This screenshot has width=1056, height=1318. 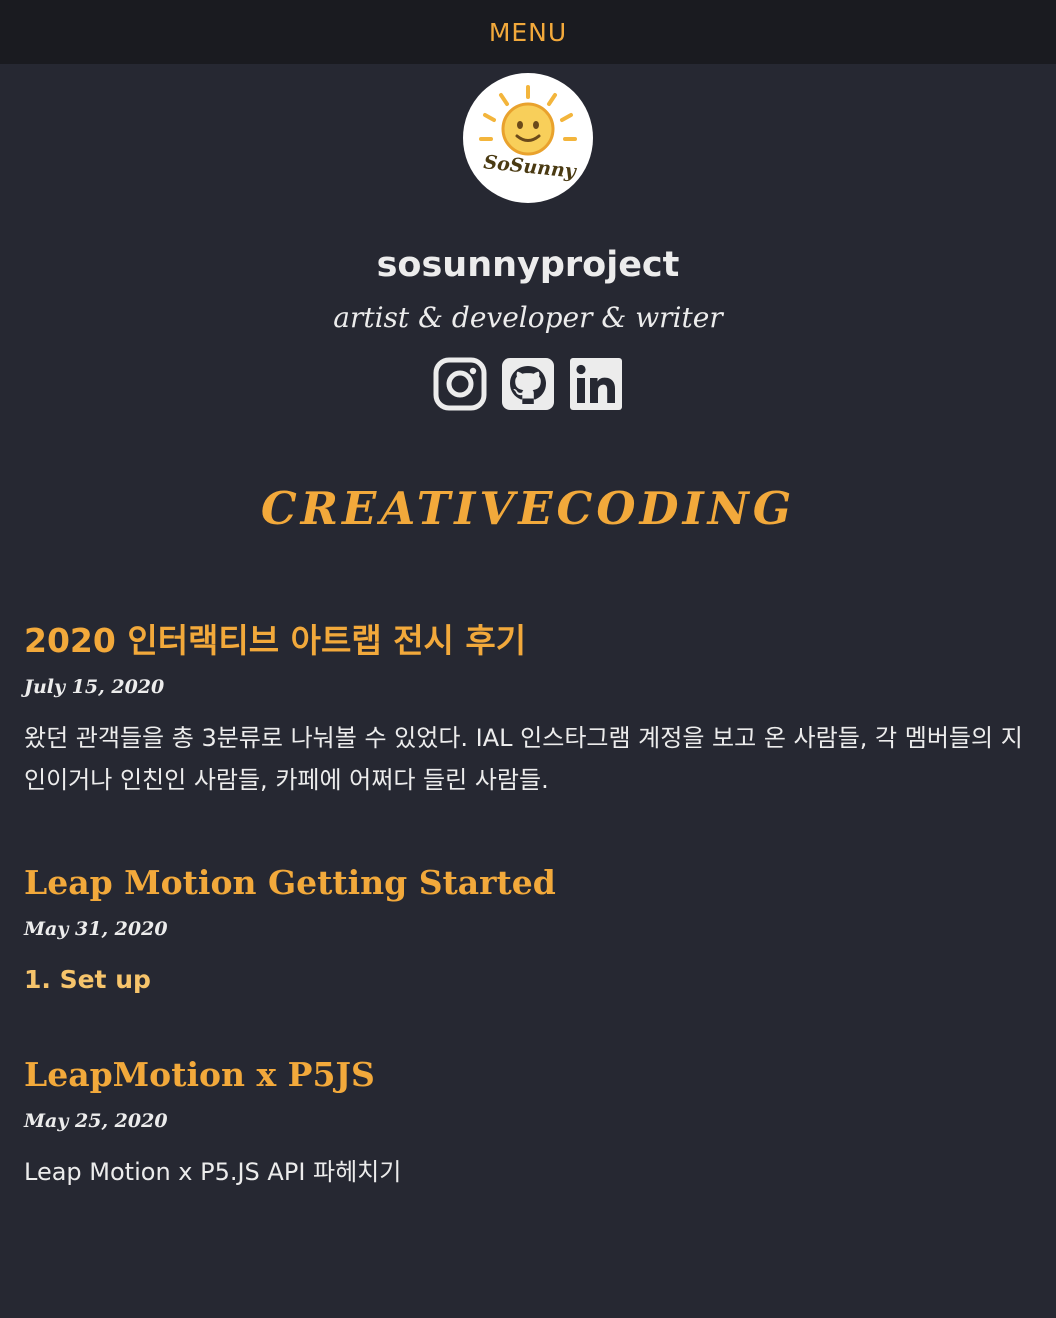 What do you see at coordinates (94, 687) in the screenshot?
I see `post-date: July 15, 2020` at bounding box center [94, 687].